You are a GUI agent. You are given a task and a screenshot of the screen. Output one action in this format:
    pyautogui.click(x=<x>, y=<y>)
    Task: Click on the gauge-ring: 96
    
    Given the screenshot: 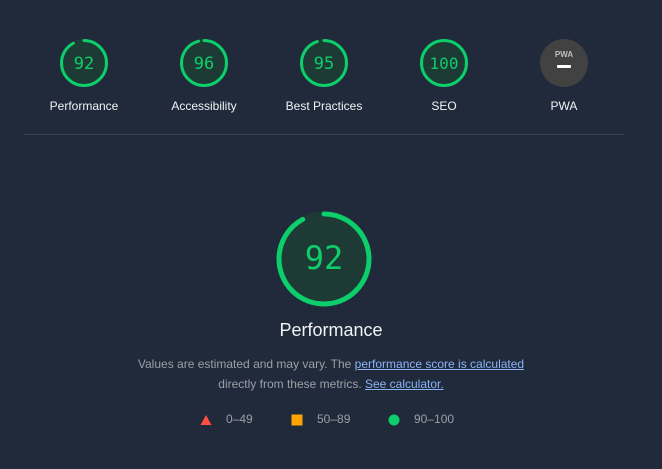 What is the action you would take?
    pyautogui.click(x=204, y=63)
    